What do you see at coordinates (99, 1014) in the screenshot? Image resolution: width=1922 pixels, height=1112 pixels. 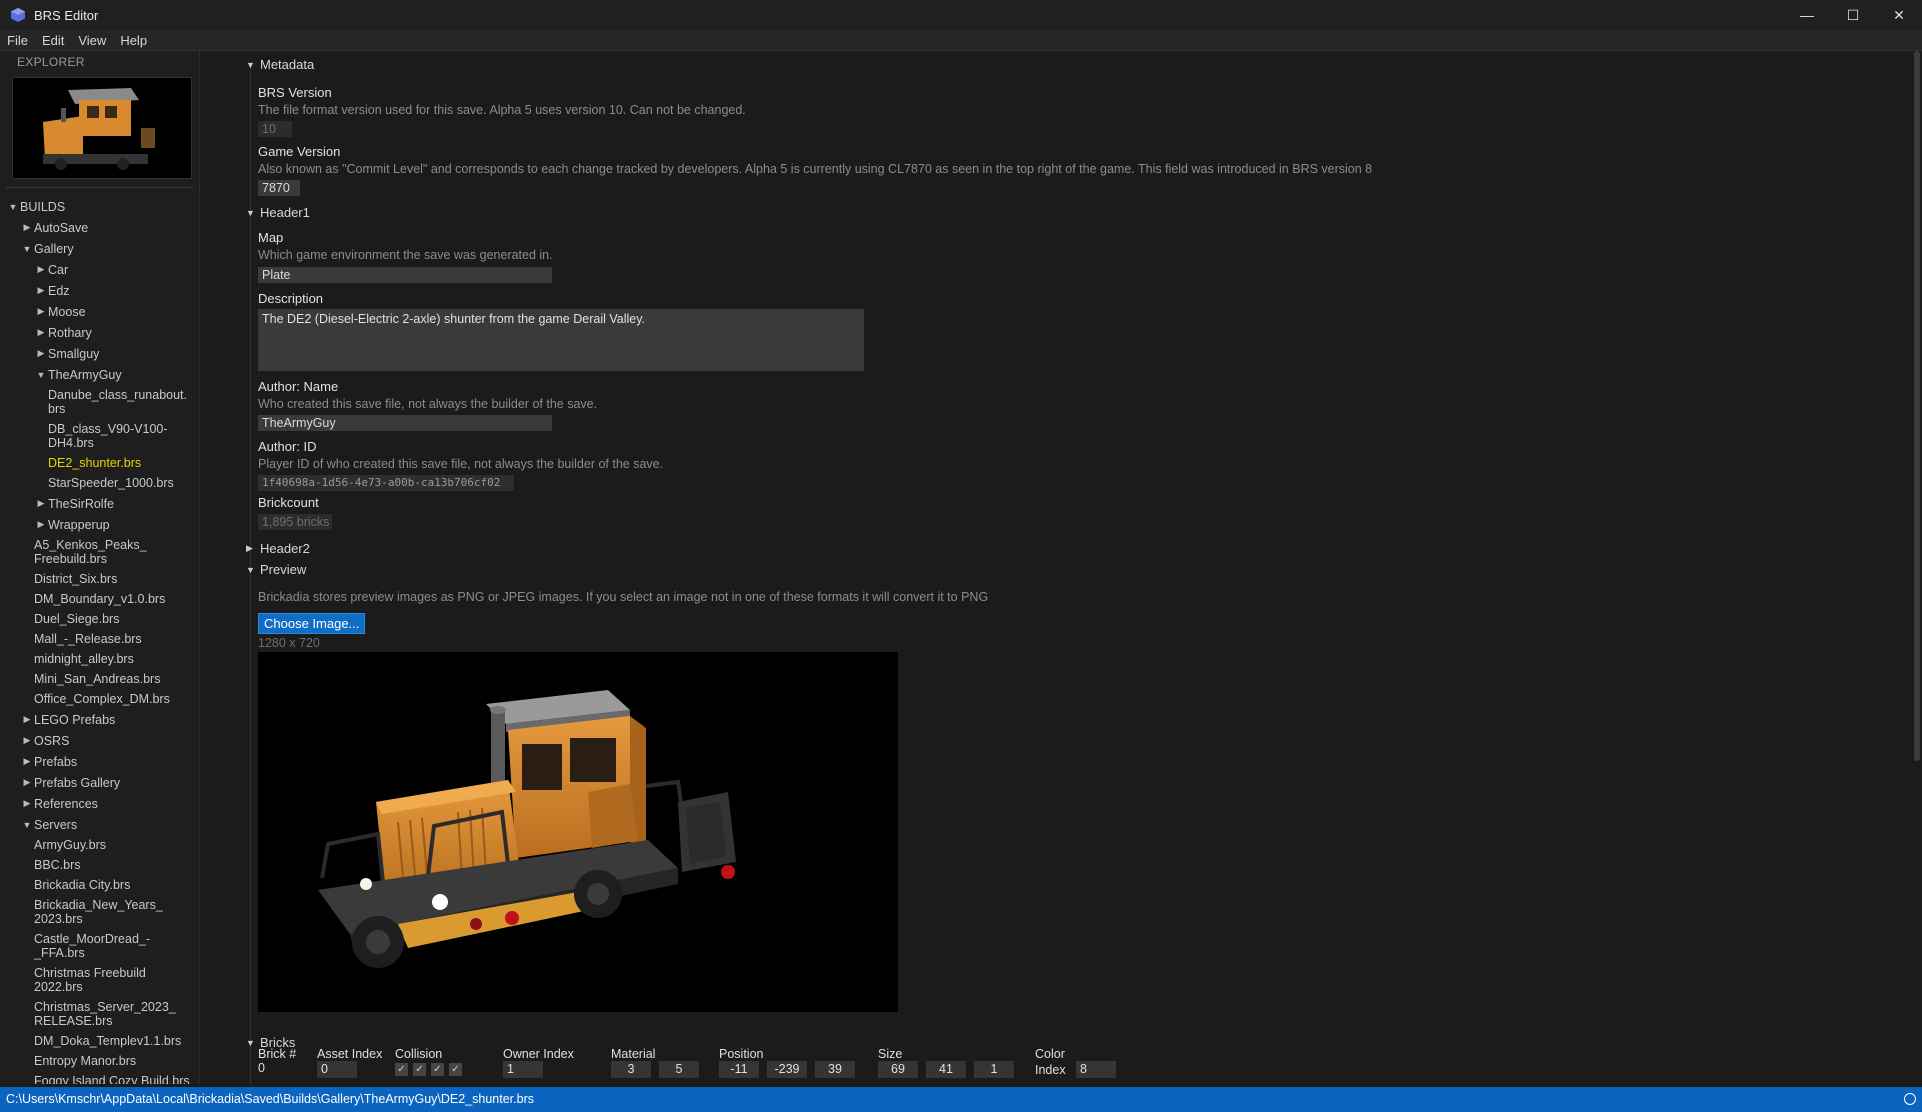 I see `tree-file: Christmas_Server_2023_ RELEASE.brs` at bounding box center [99, 1014].